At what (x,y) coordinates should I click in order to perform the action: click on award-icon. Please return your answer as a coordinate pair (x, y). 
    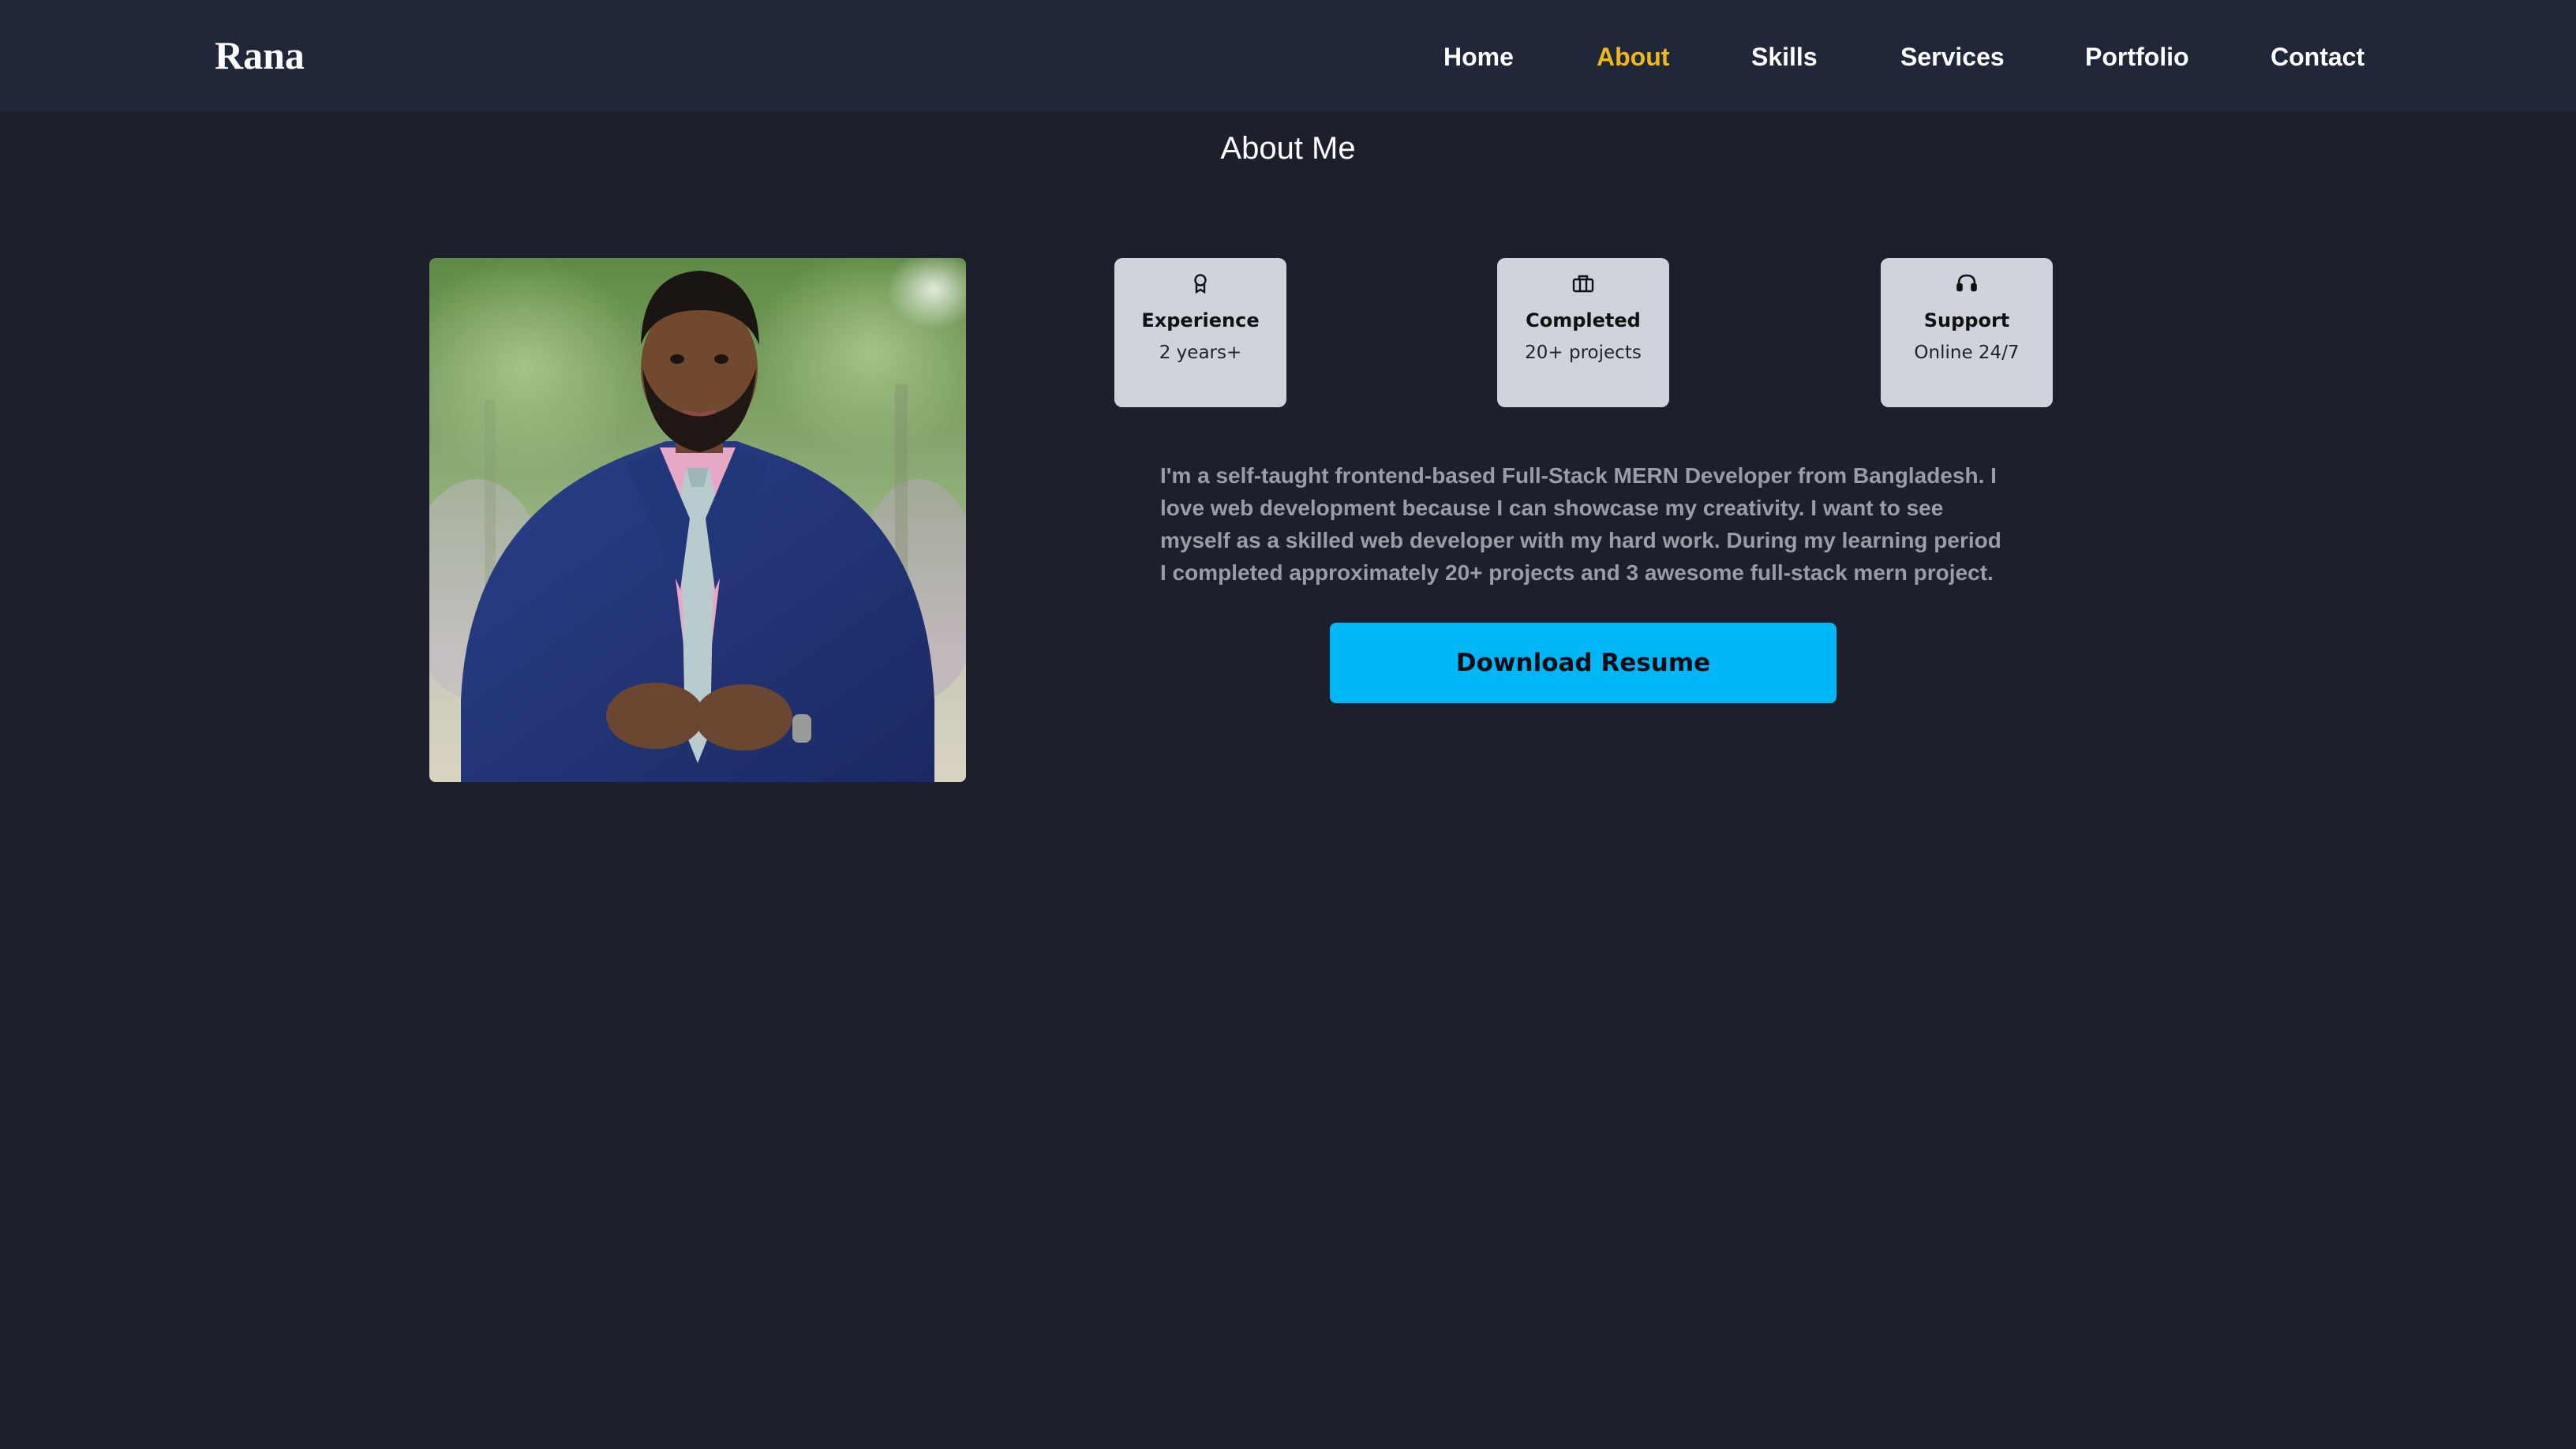
    Looking at the image, I should click on (1200, 283).